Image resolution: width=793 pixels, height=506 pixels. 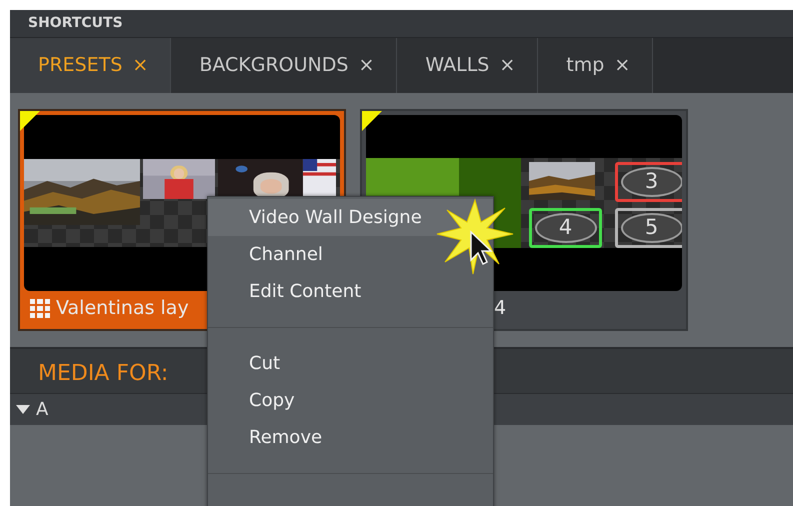 What do you see at coordinates (350, 363) in the screenshot?
I see `menu-item: Cut` at bounding box center [350, 363].